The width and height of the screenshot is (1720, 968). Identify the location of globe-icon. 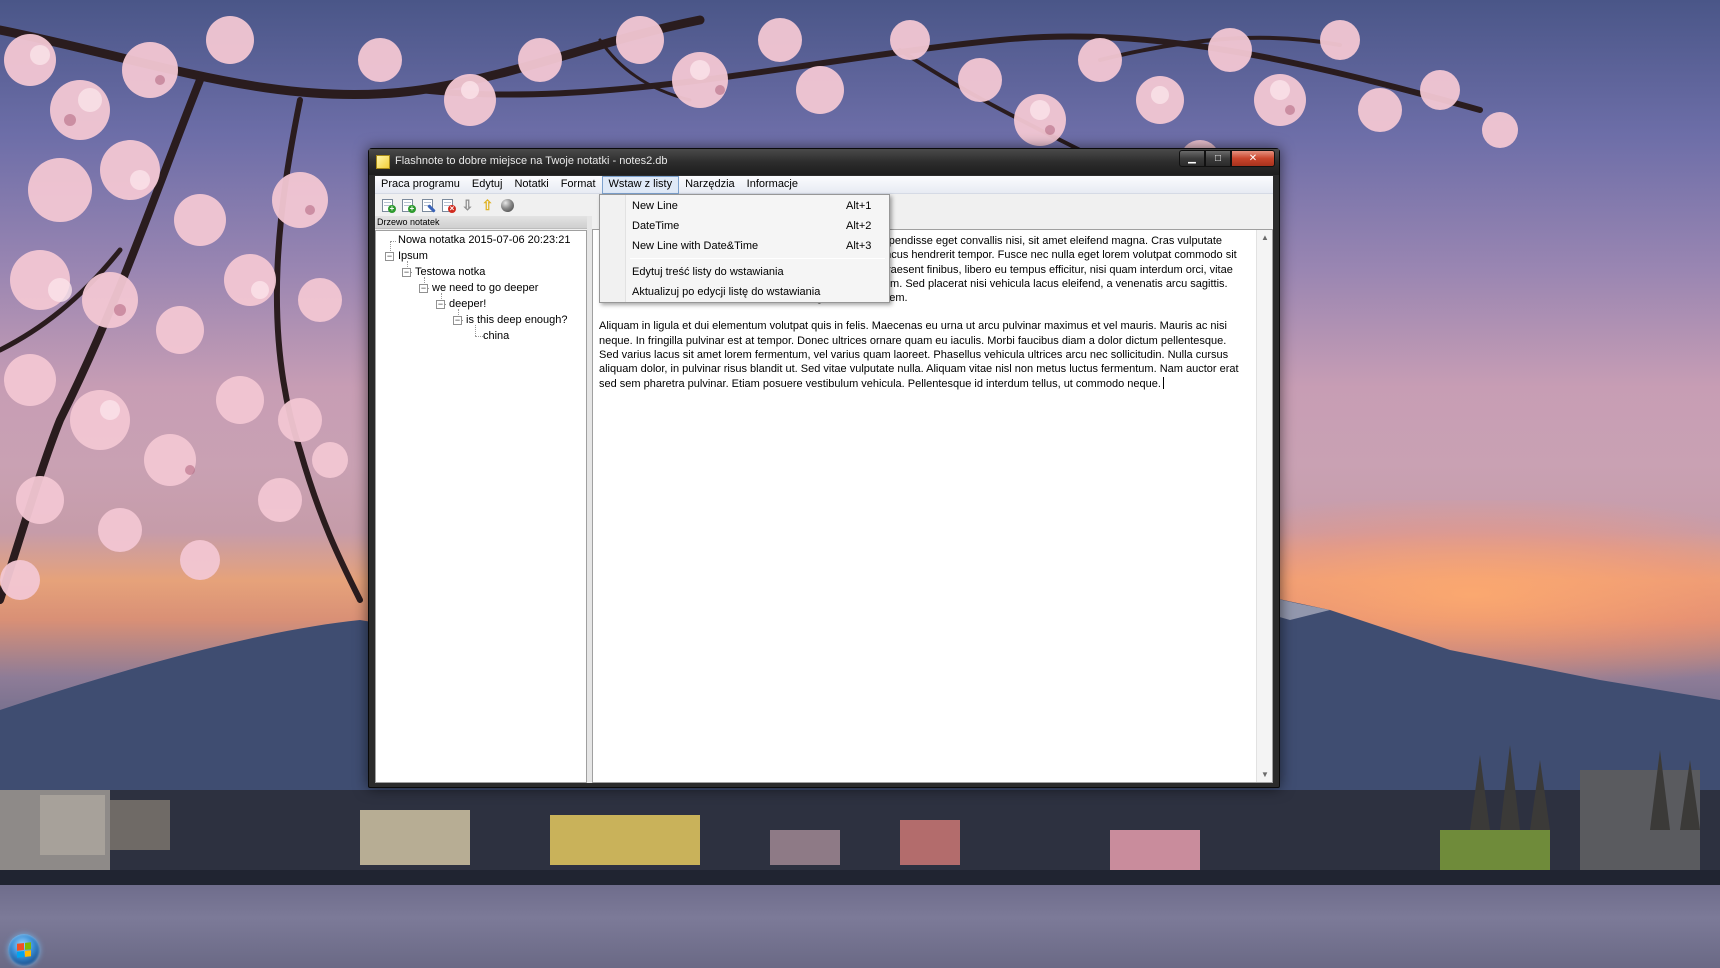
(507, 205).